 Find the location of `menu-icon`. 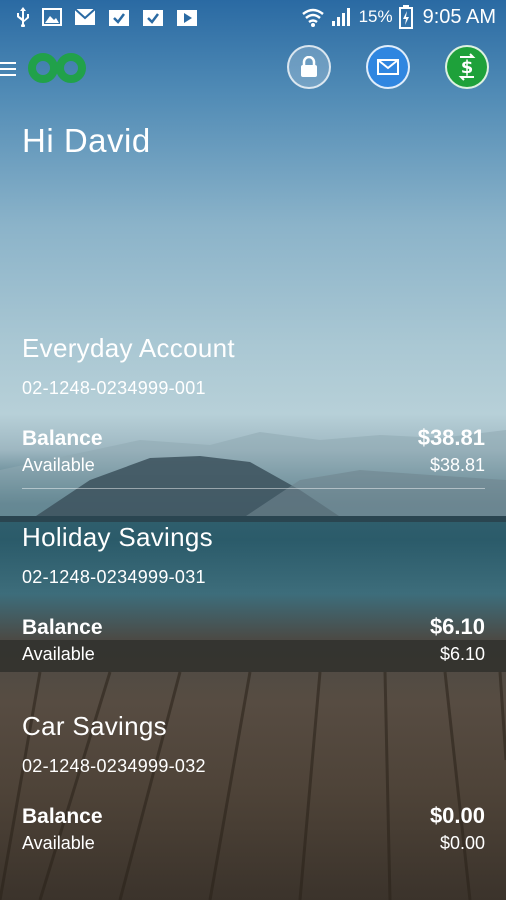

menu-icon is located at coordinates (8, 68).